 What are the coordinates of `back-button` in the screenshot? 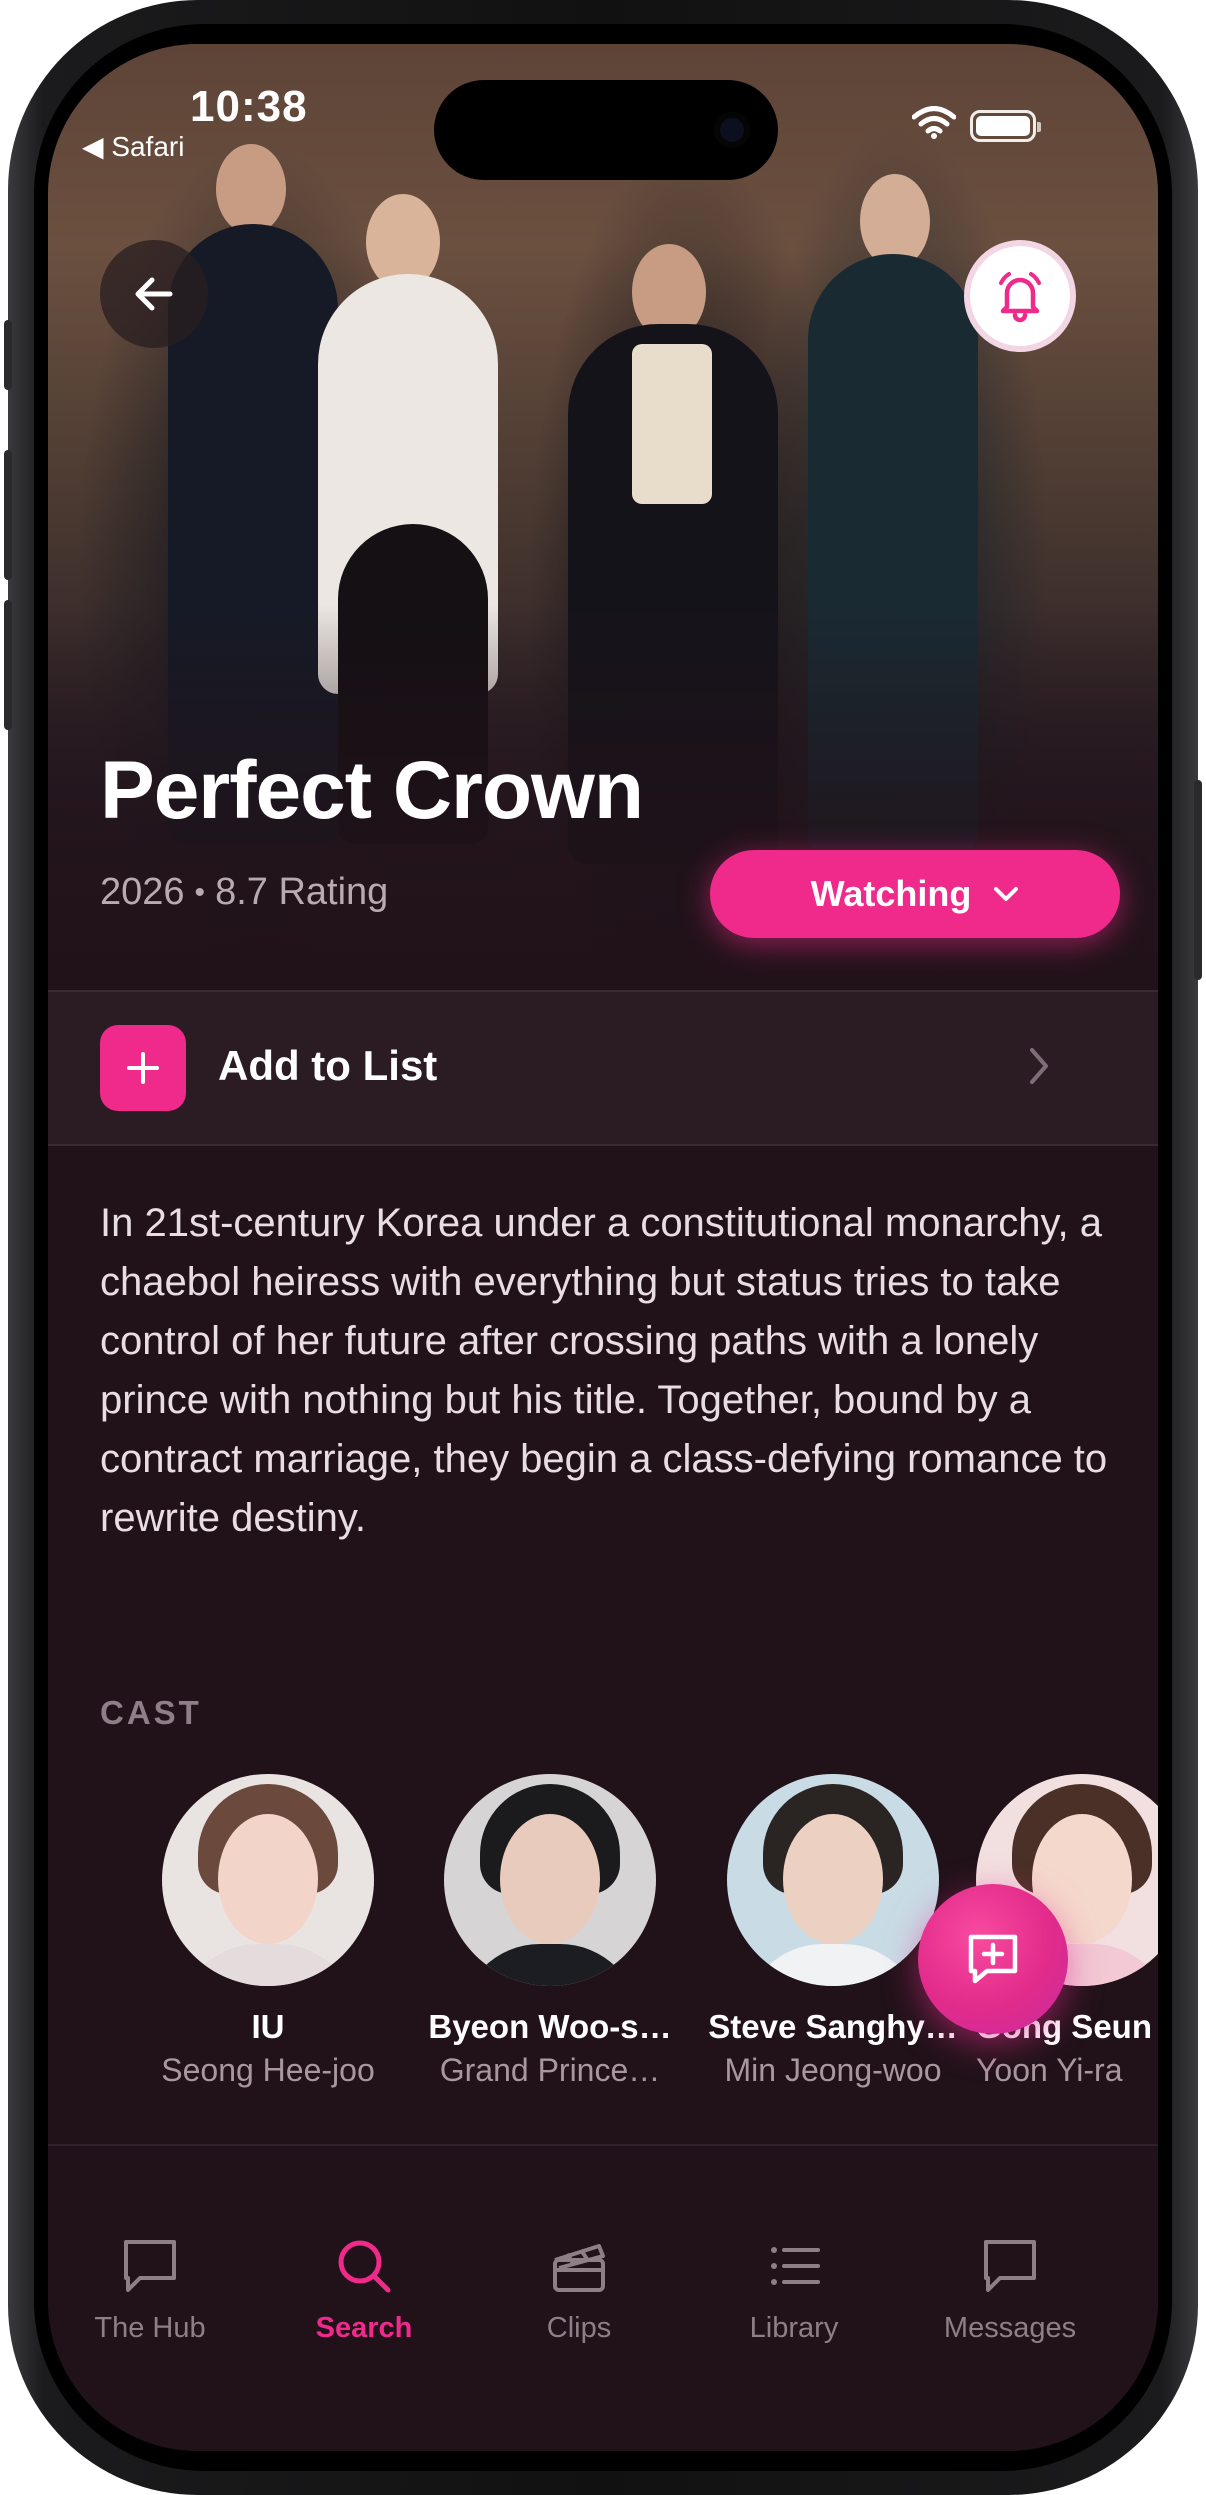 It's located at (154, 294).